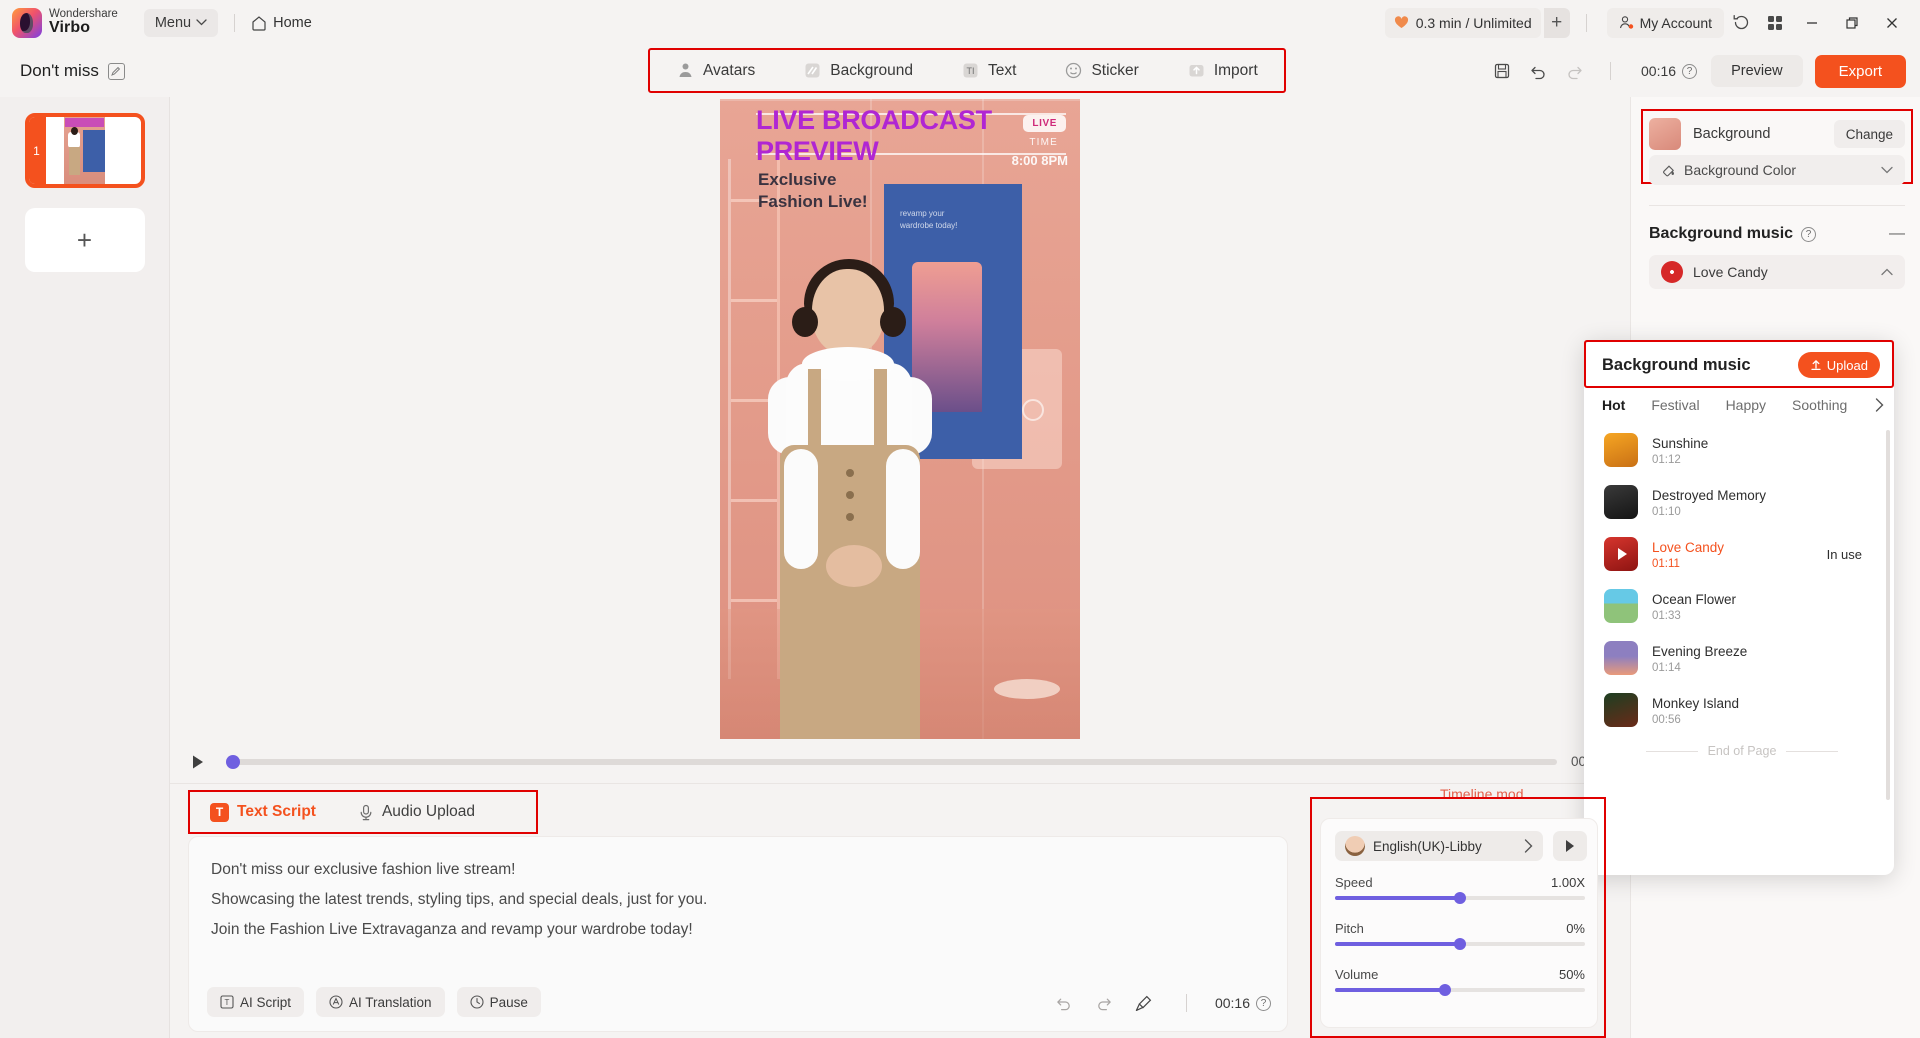 This screenshot has height=1038, width=1920. What do you see at coordinates (281, 23) in the screenshot?
I see `home-button: Home` at bounding box center [281, 23].